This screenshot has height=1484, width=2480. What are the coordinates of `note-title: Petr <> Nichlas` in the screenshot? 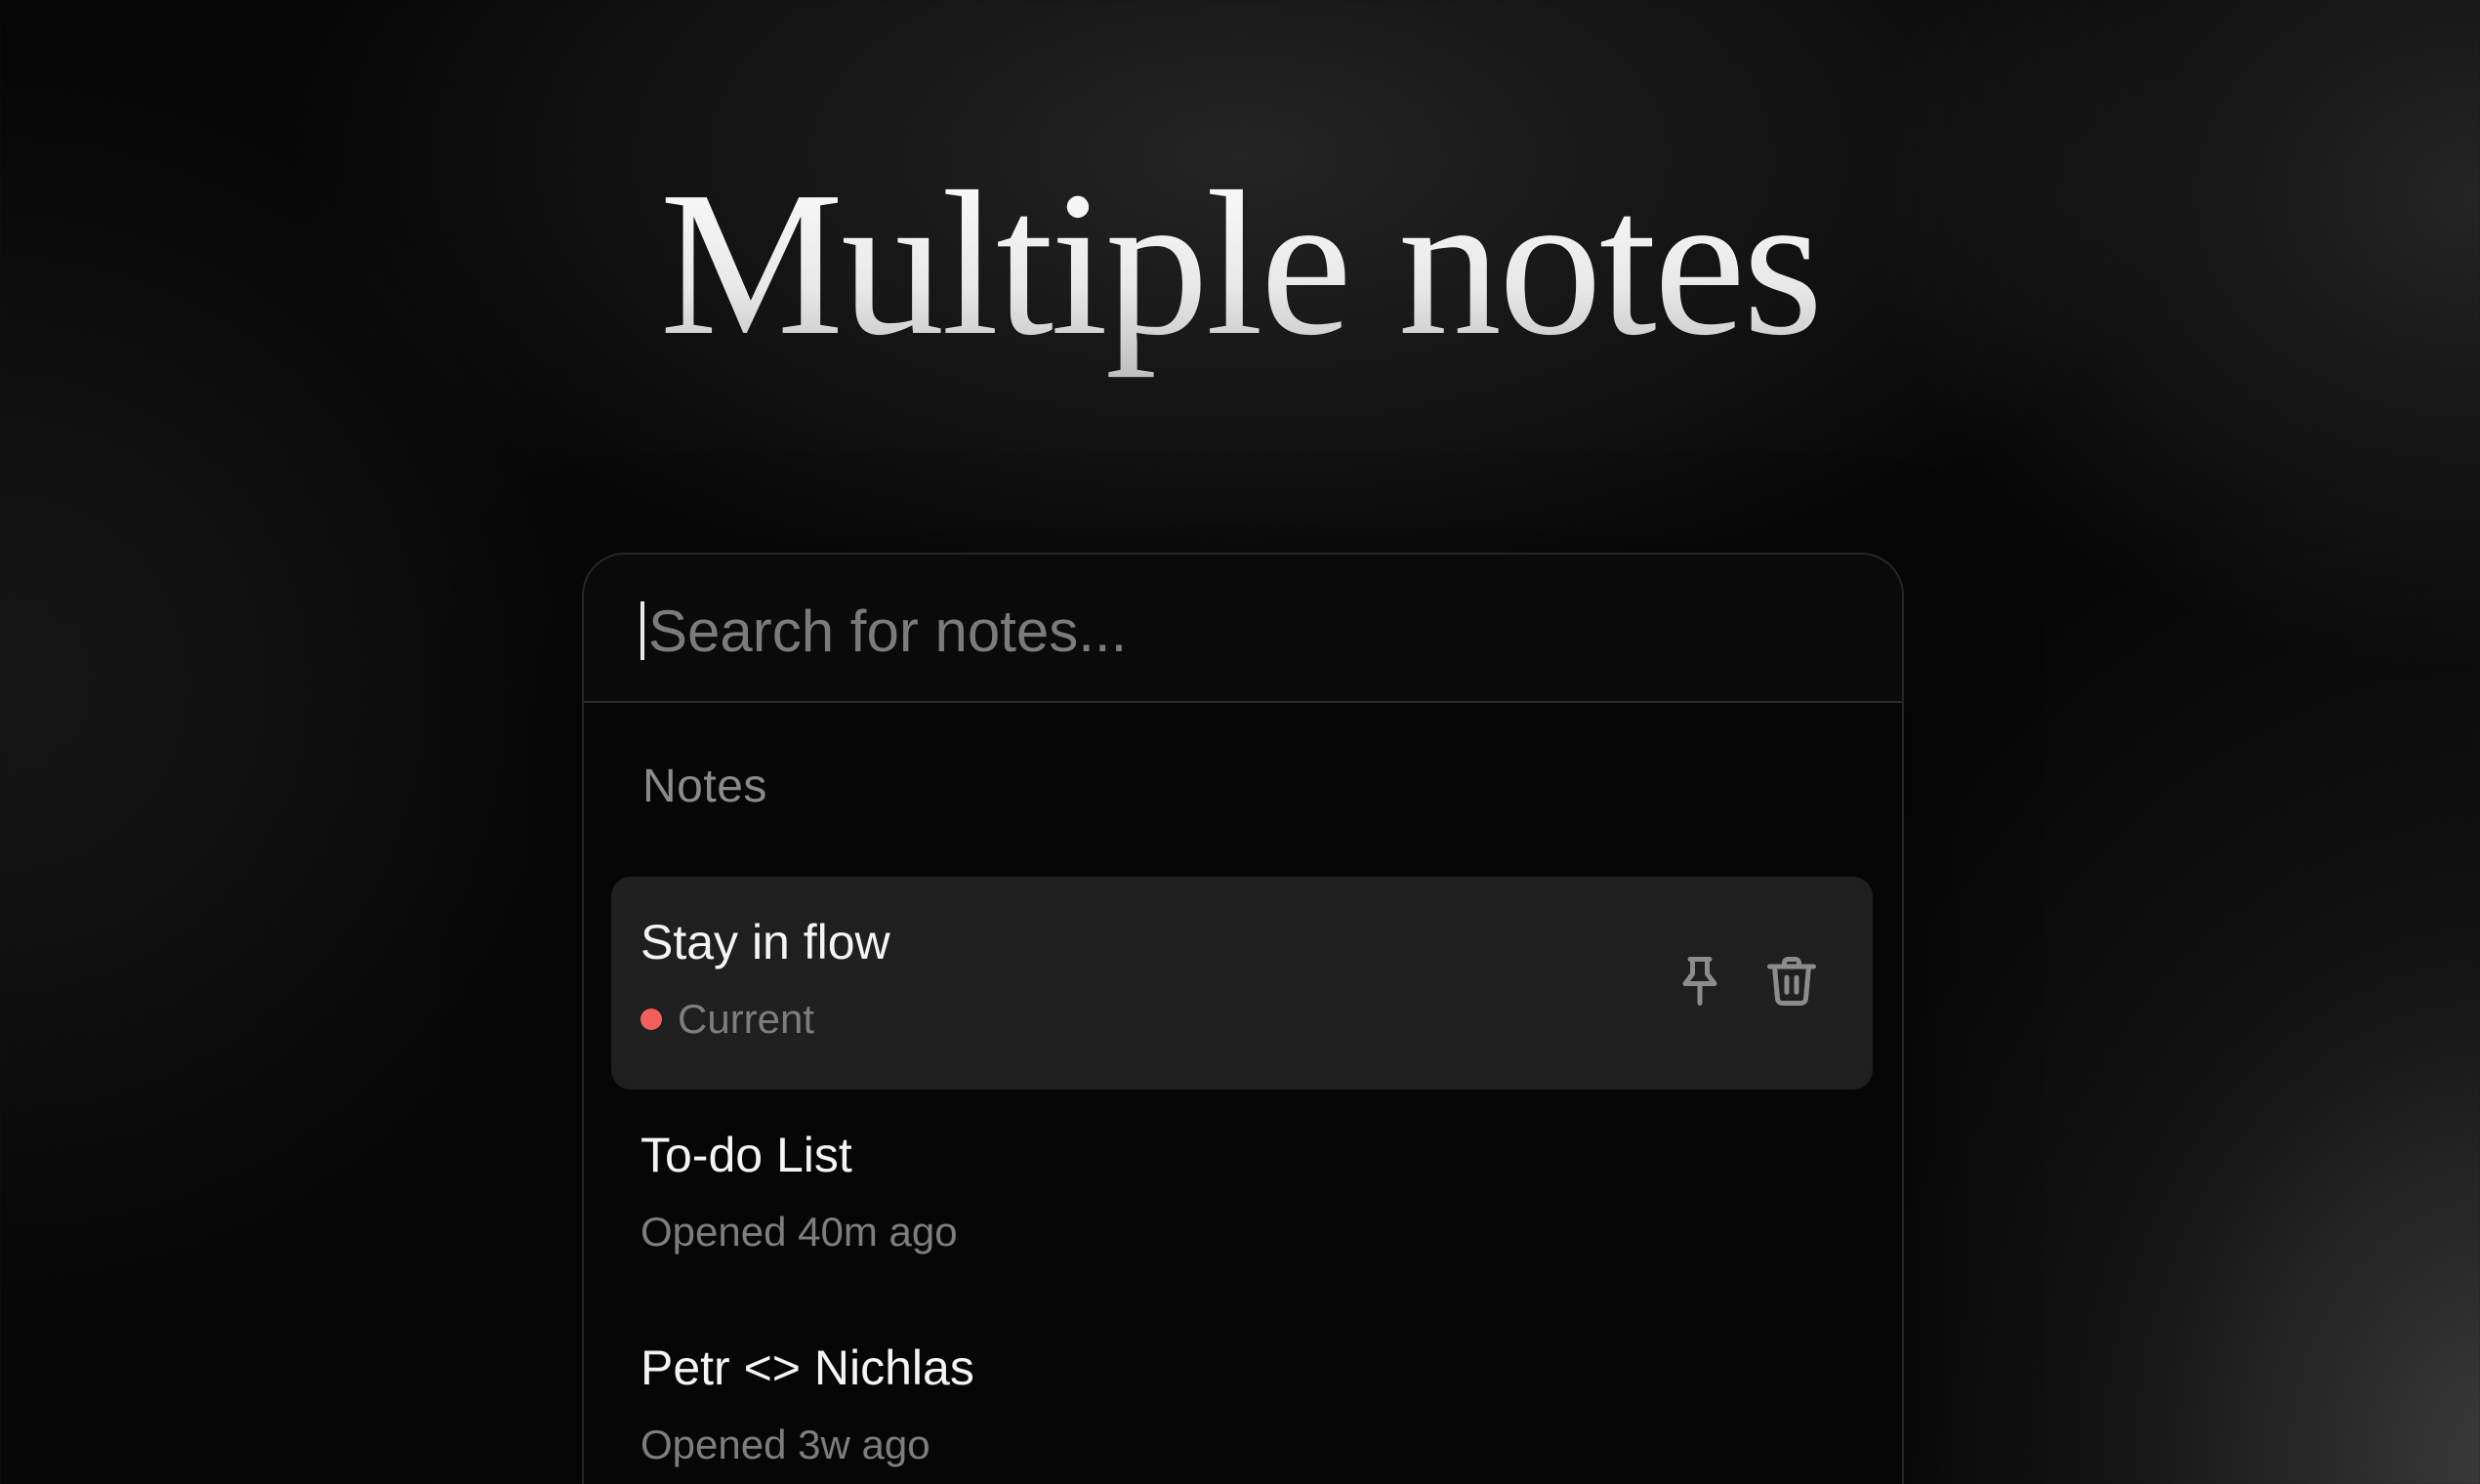 It's located at (807, 1368).